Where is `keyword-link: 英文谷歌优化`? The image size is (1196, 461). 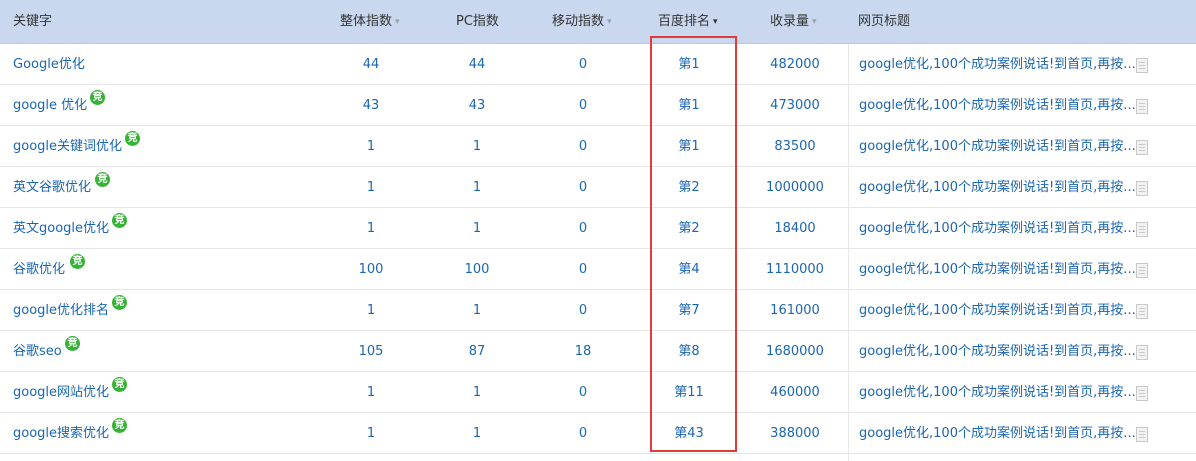
keyword-link: 英文谷歌优化 is located at coordinates (52, 187).